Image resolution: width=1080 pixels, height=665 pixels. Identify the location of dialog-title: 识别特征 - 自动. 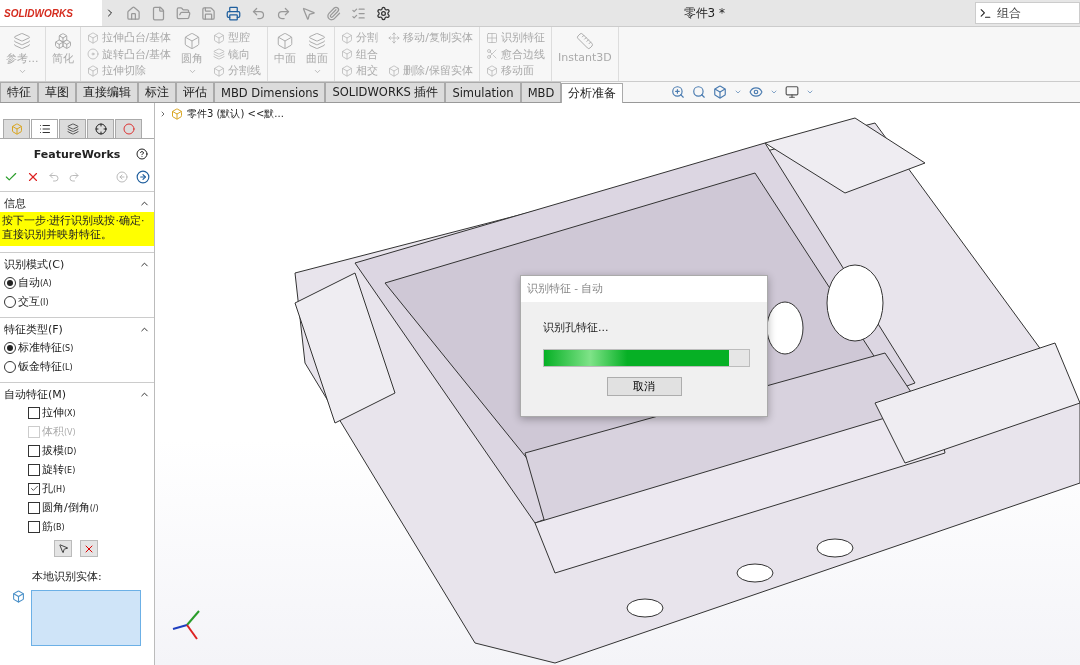
(644, 289).